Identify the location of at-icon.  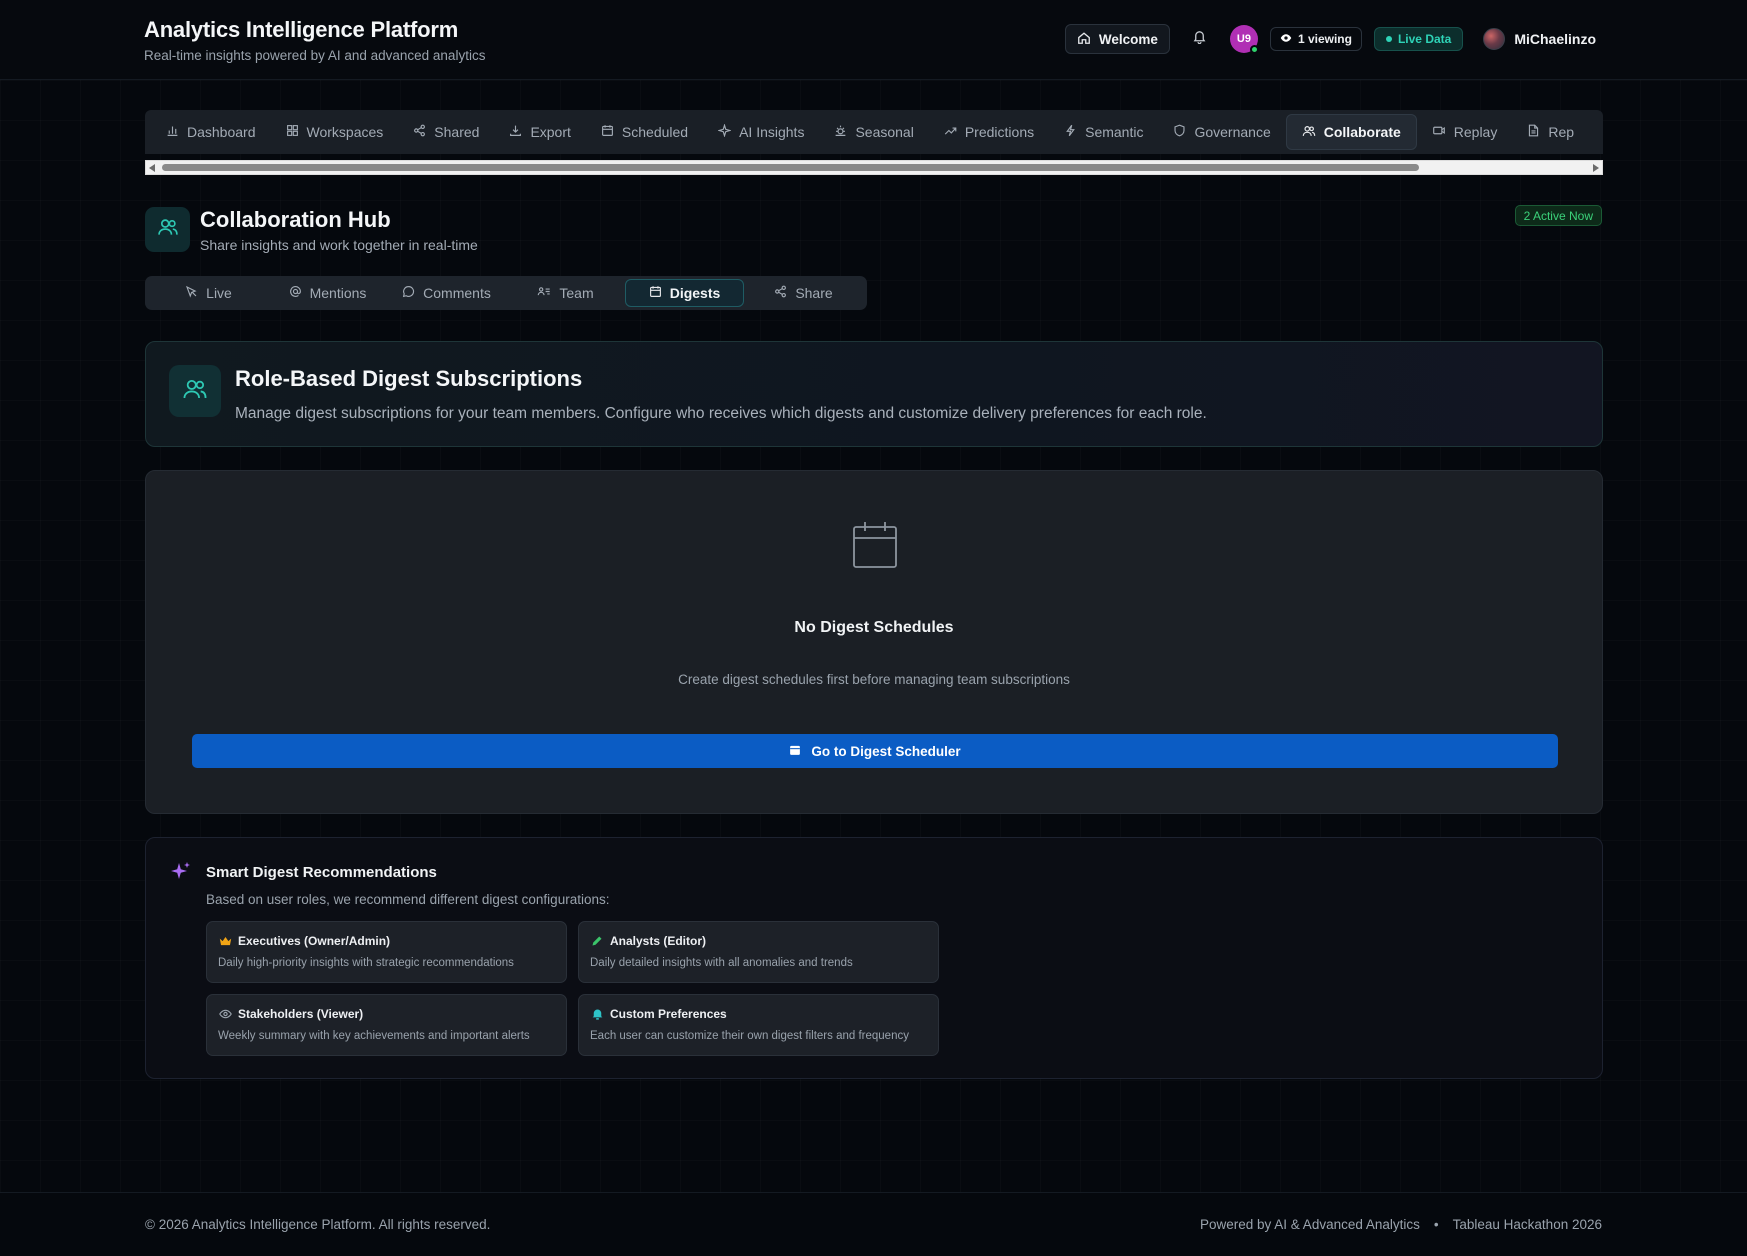
(295, 293).